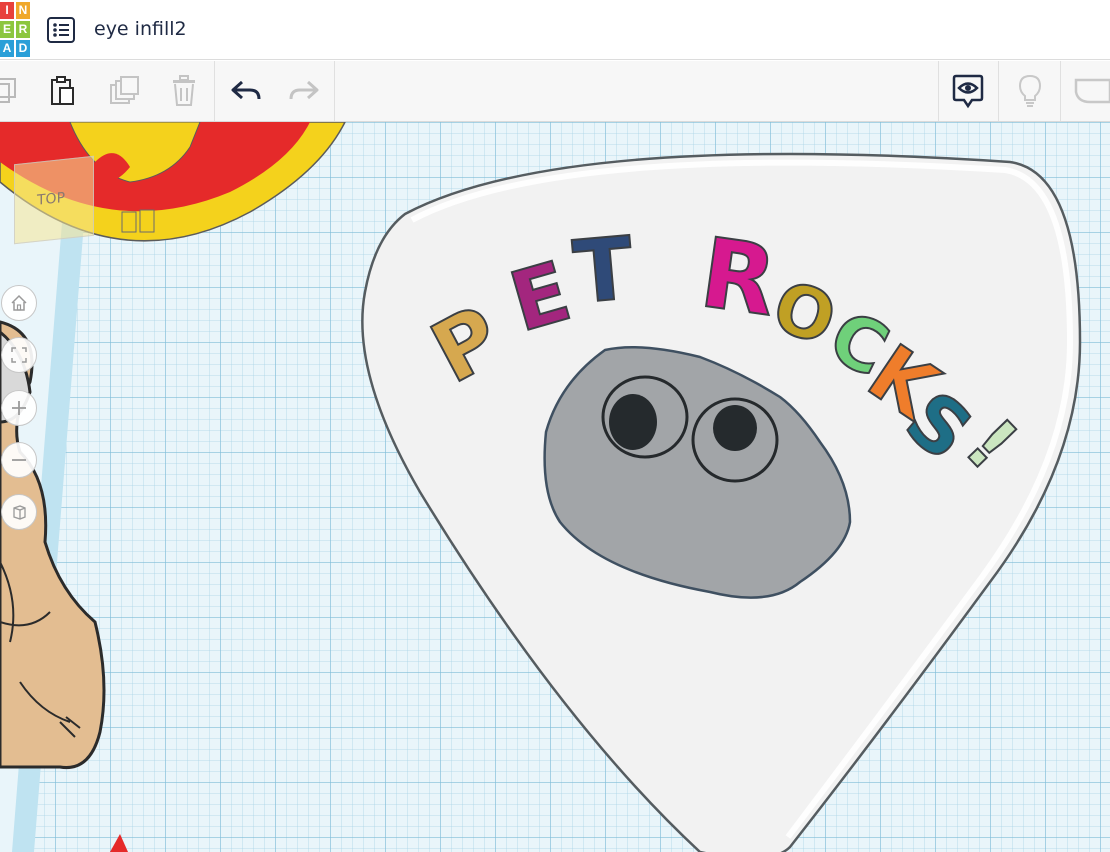 The width and height of the screenshot is (1110, 852). I want to click on logo-cell: A, so click(7, 48).